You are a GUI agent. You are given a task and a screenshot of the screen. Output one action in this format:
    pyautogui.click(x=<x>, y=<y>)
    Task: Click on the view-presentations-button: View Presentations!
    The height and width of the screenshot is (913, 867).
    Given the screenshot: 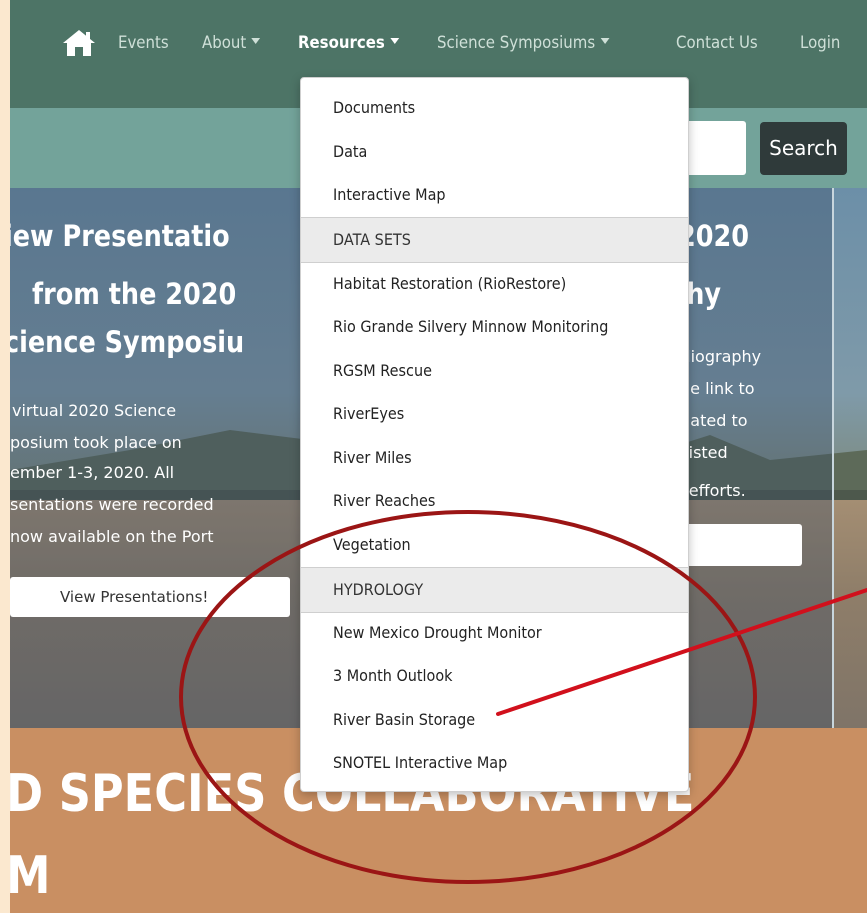 What is the action you would take?
    pyautogui.click(x=150, y=597)
    